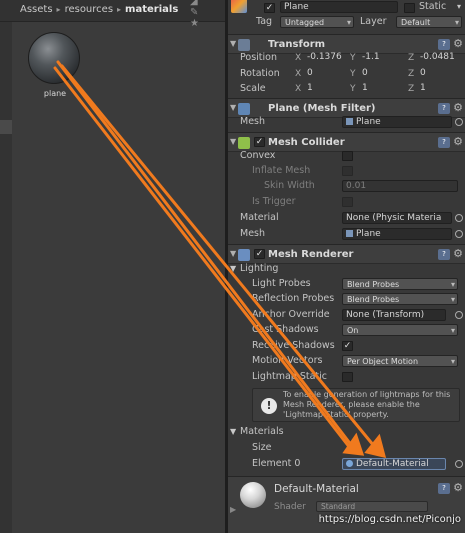  What do you see at coordinates (380, 89) in the screenshot?
I see `scale-y-field: 1` at bounding box center [380, 89].